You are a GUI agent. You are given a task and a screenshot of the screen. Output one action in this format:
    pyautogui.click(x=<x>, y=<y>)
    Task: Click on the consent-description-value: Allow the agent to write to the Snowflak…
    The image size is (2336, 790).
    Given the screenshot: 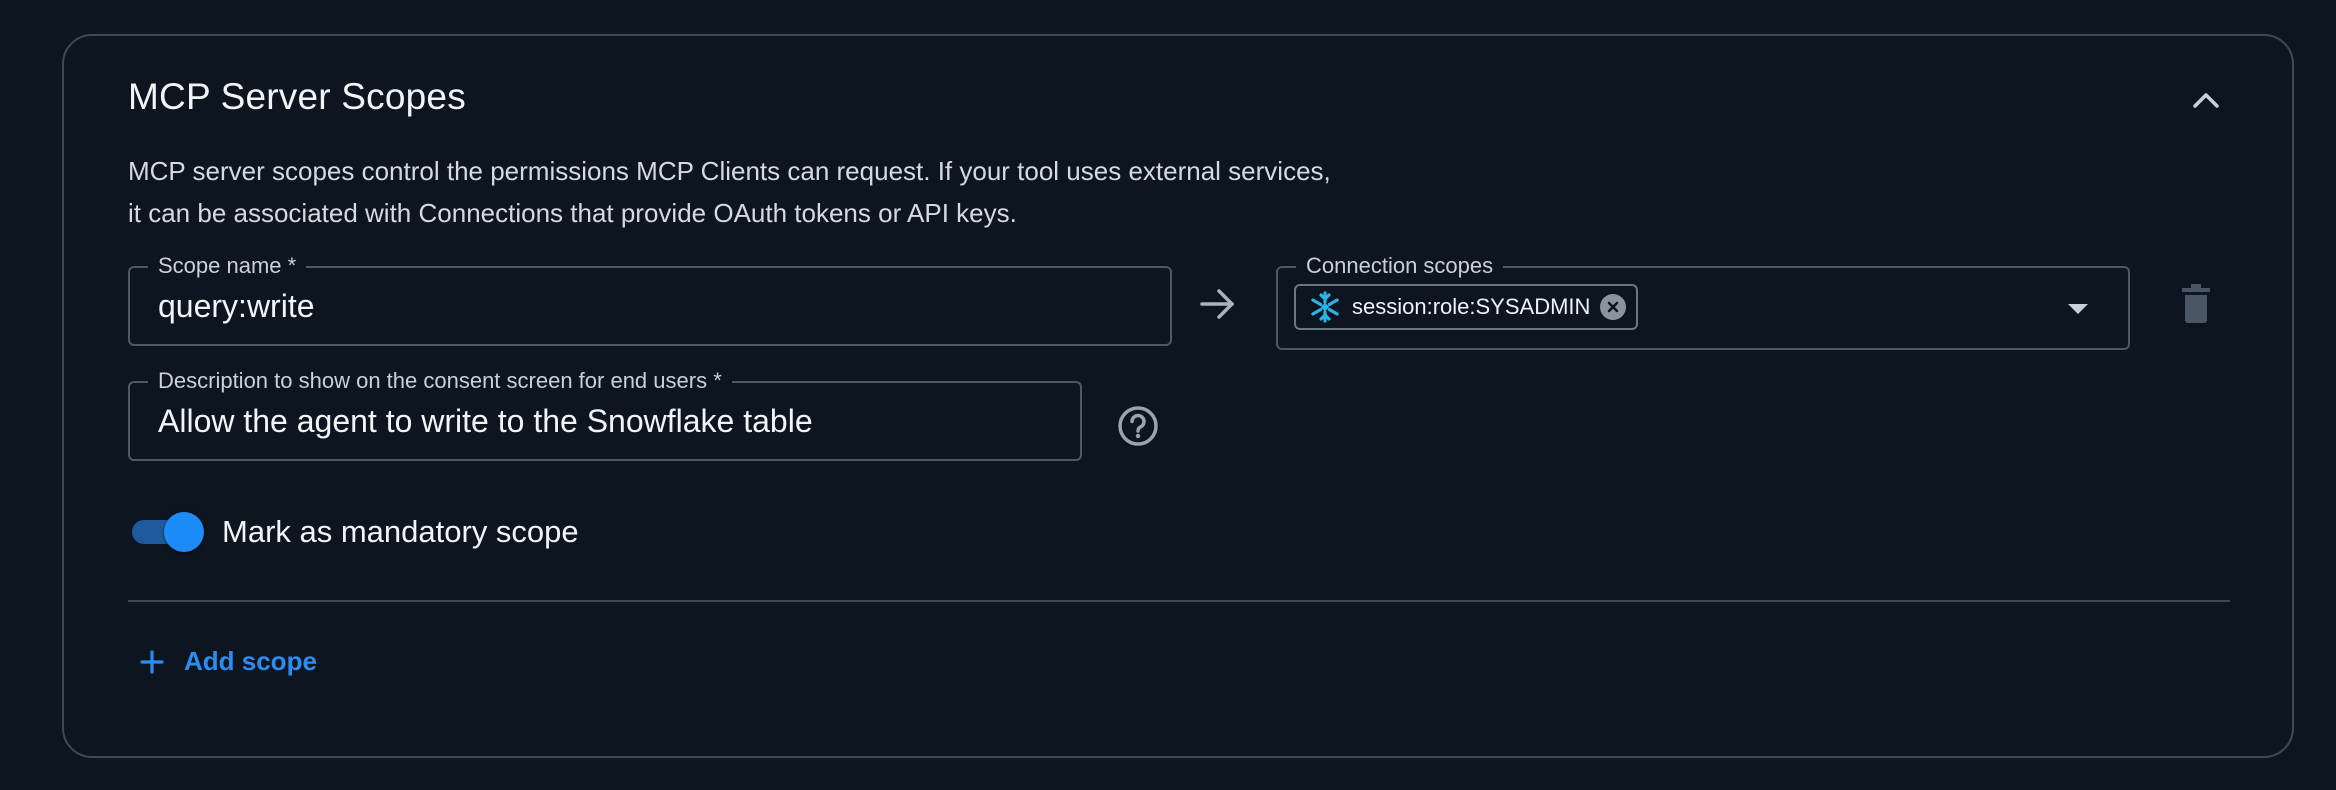 What is the action you would take?
    pyautogui.click(x=485, y=421)
    